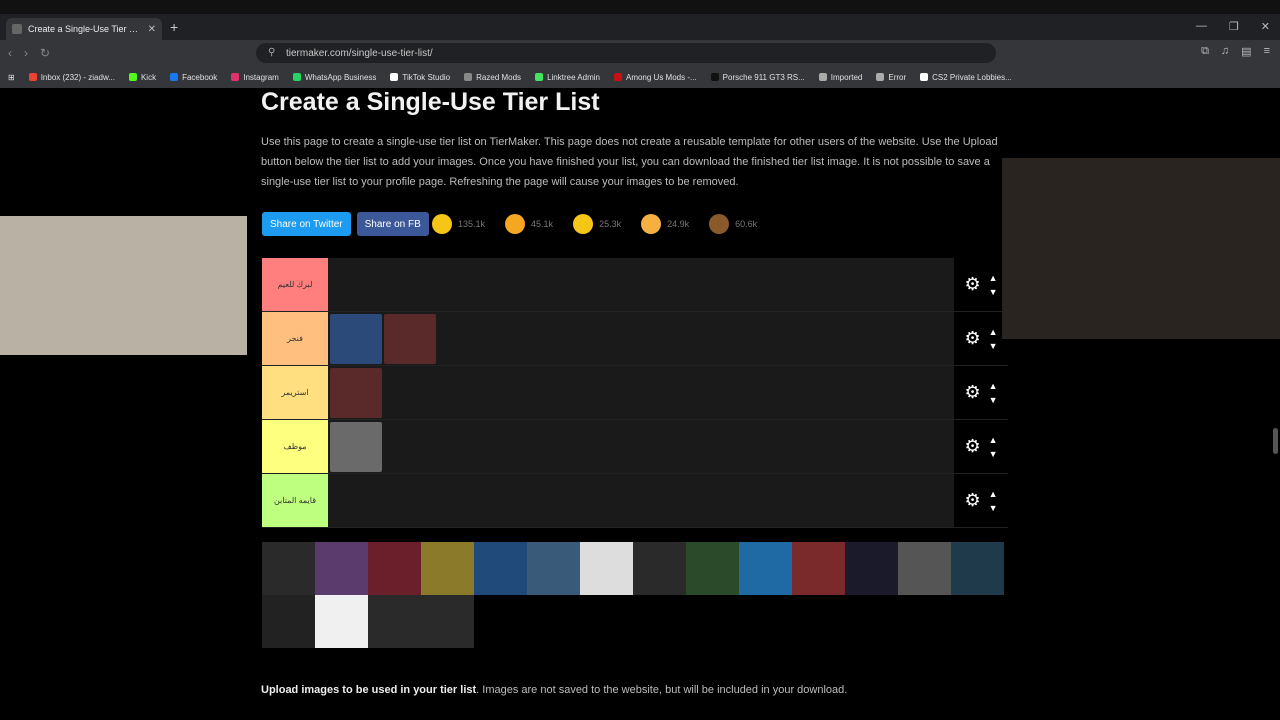  I want to click on menu-icon: ≡, so click(1267, 51).